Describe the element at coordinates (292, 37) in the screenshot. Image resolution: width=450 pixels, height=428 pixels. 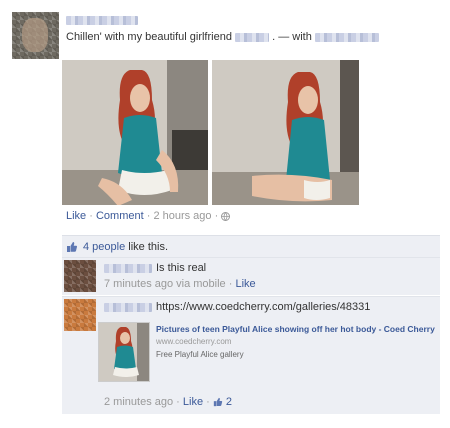
I see `with-text: . — with` at that location.